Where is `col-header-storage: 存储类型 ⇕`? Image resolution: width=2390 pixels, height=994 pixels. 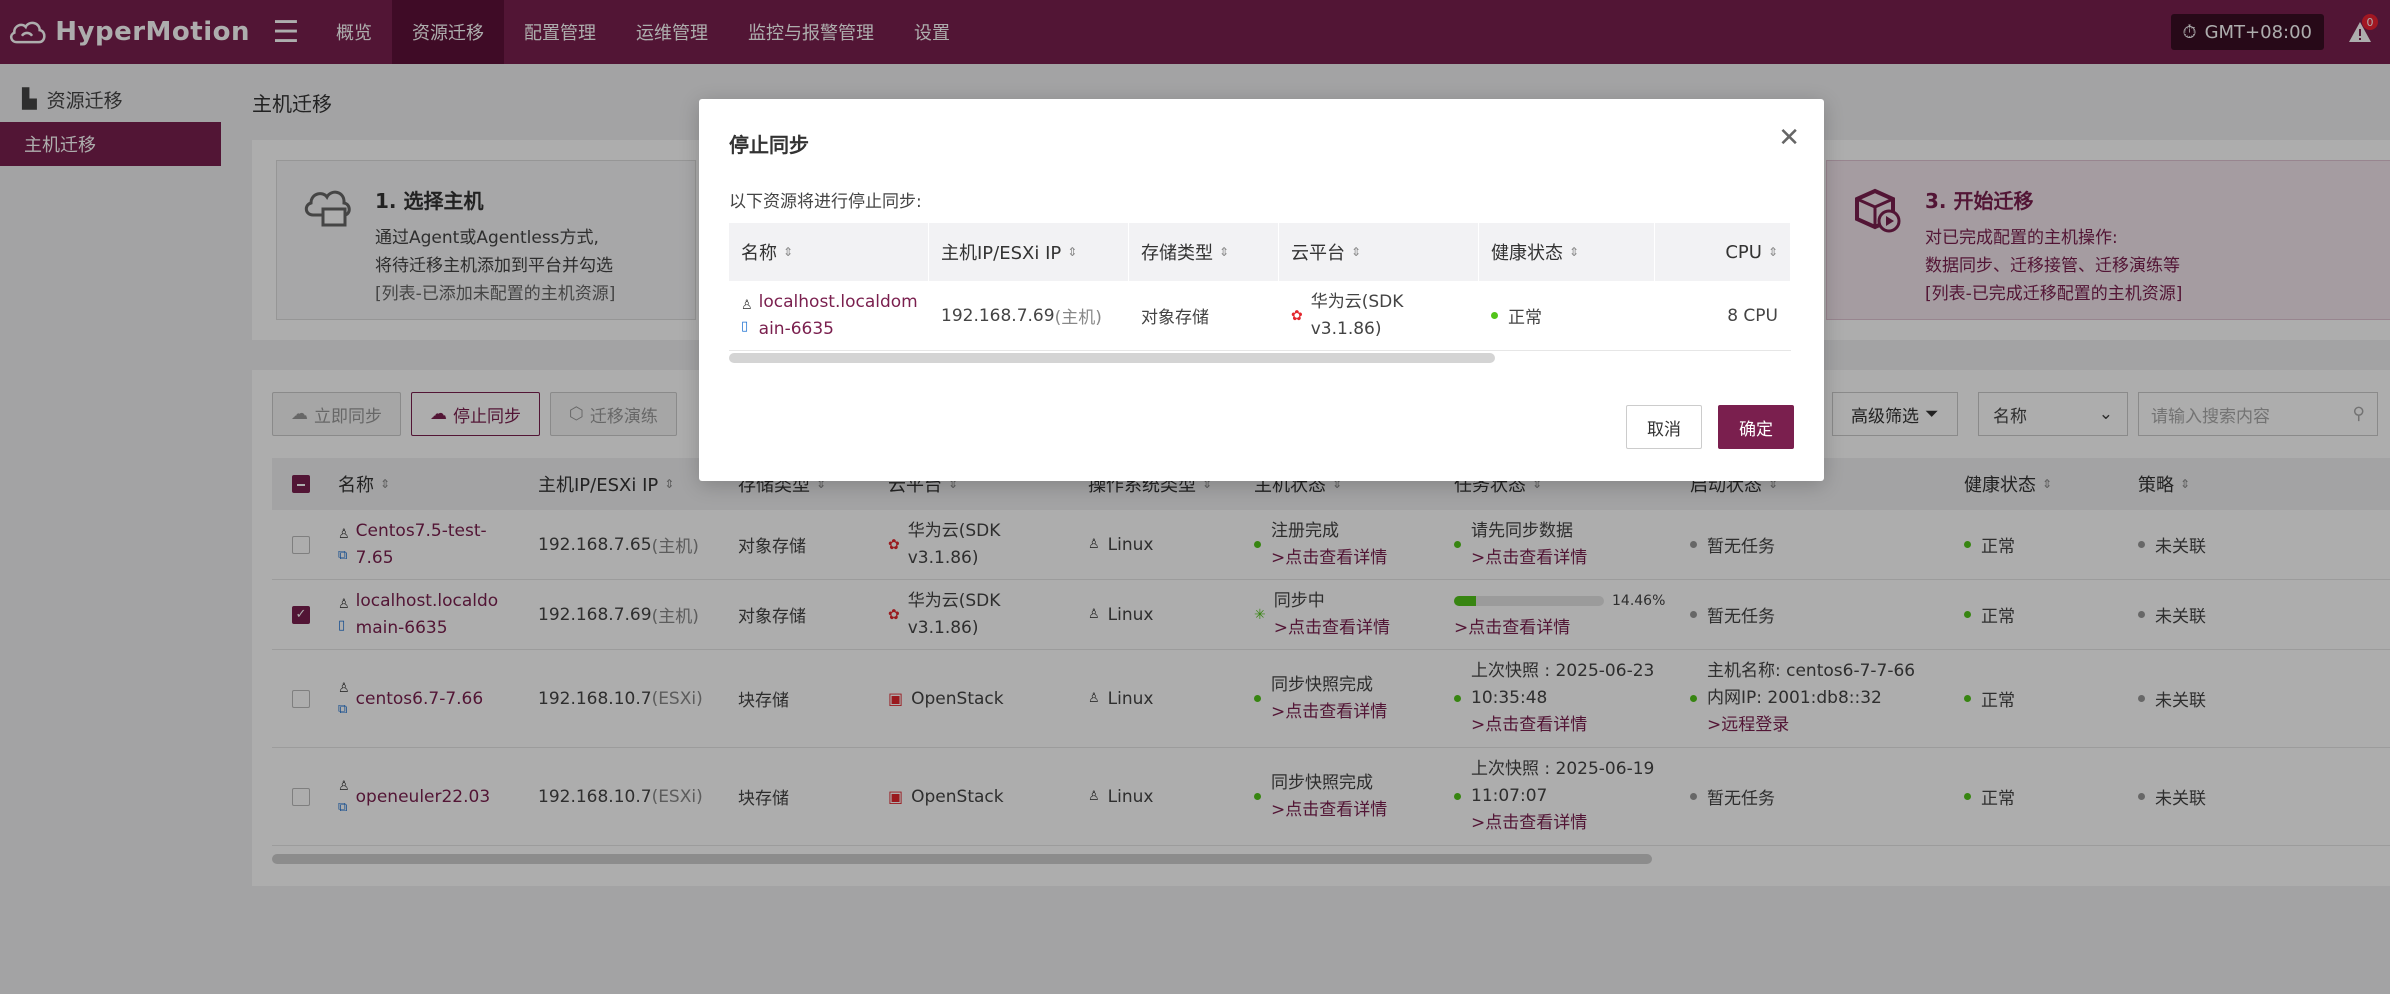 col-header-storage: 存储类型 ⇕ is located at coordinates (1204, 252).